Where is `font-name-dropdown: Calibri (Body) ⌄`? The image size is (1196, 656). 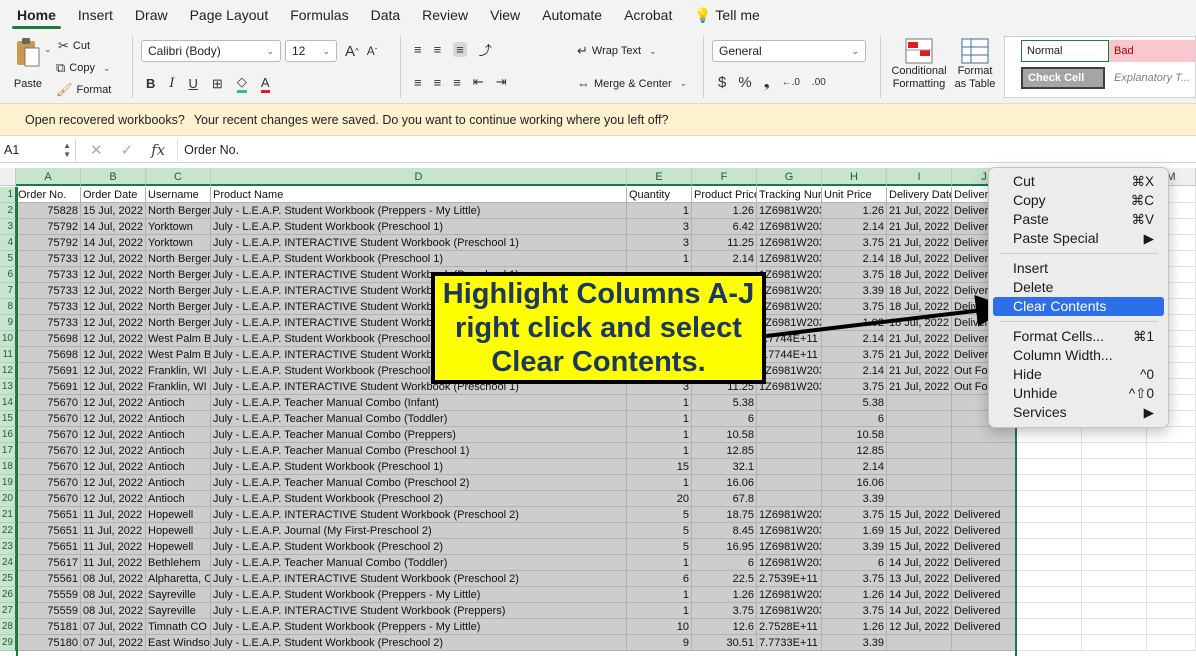 font-name-dropdown: Calibri (Body) ⌄ is located at coordinates (211, 51).